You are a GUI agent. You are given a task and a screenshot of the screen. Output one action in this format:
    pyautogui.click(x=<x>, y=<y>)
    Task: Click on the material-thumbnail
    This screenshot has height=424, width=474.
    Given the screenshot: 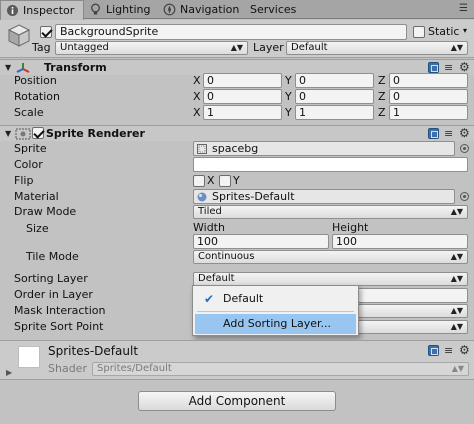 What is the action you would take?
    pyautogui.click(x=29, y=357)
    